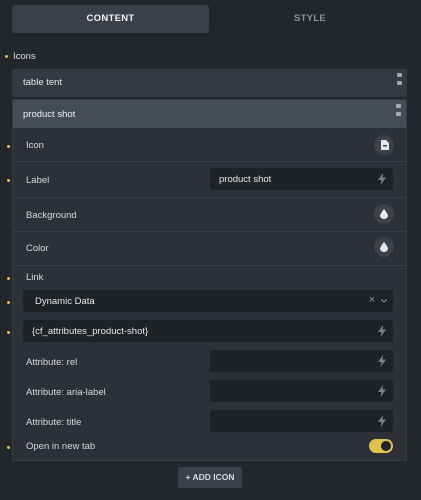  Describe the element at coordinates (35, 145) in the screenshot. I see `icon-control-label: Icon` at that location.